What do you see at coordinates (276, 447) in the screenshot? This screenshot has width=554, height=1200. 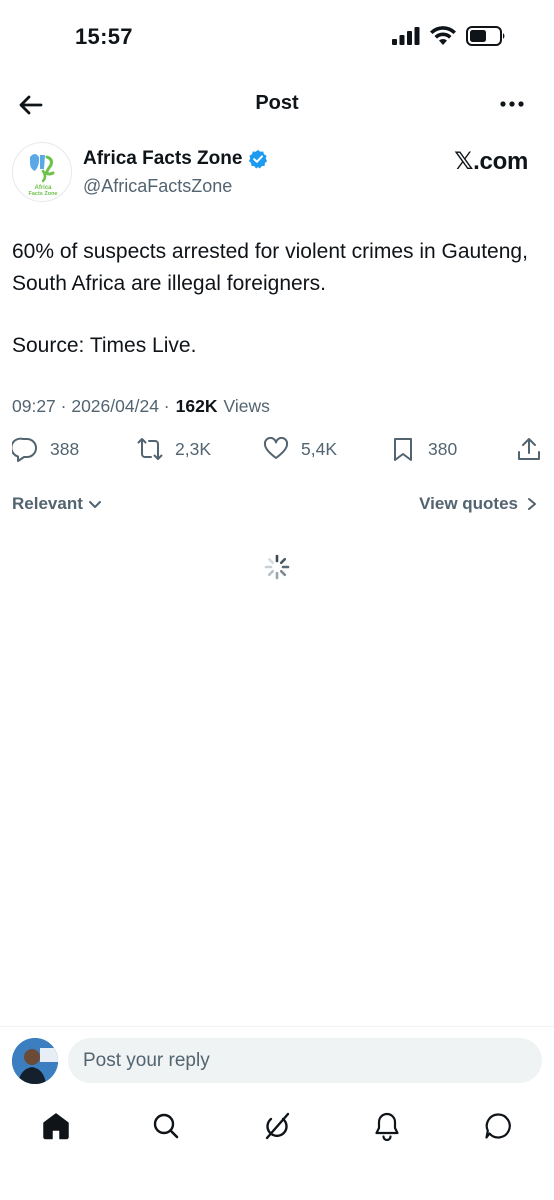 I see `heart-icon` at bounding box center [276, 447].